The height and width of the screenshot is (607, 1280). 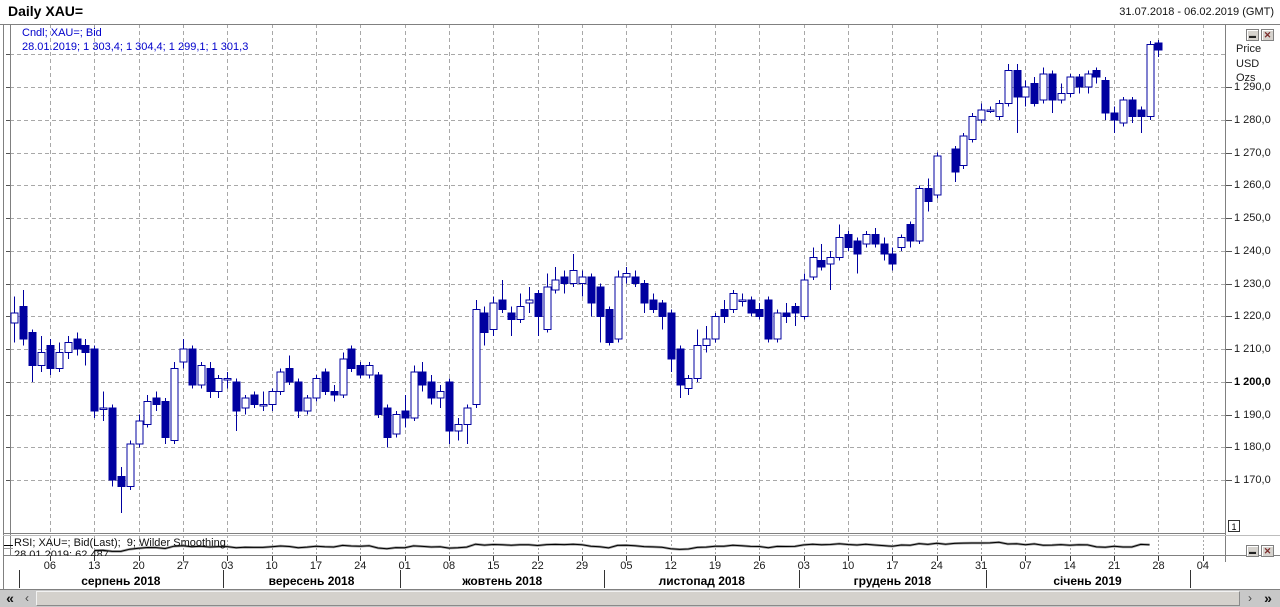 I want to click on price-tick-label: 1 260,0, so click(x=1252, y=185).